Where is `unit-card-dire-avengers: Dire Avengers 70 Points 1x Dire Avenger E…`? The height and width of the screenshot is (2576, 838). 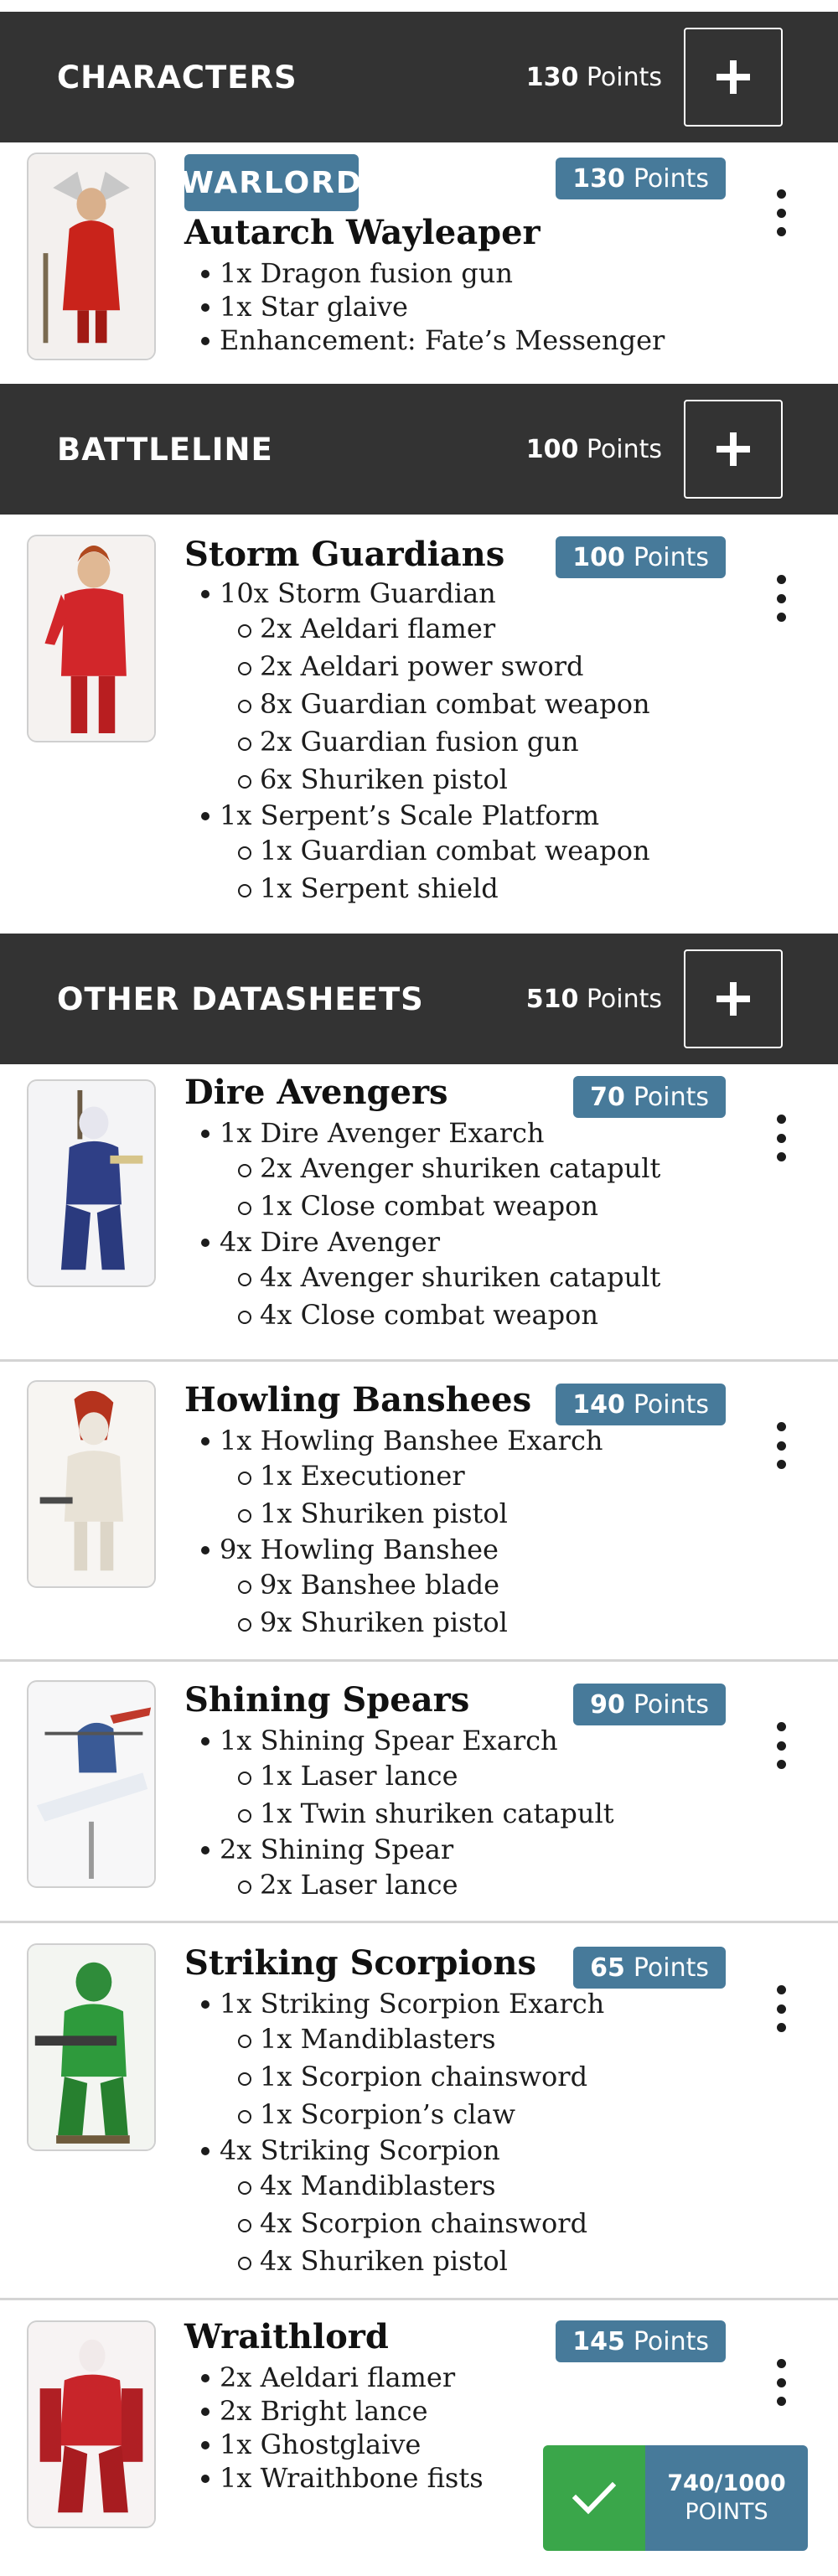
unit-card-dire-avengers: Dire Avengers 70 Points 1x Dire Avenger E… is located at coordinates (419, 1211).